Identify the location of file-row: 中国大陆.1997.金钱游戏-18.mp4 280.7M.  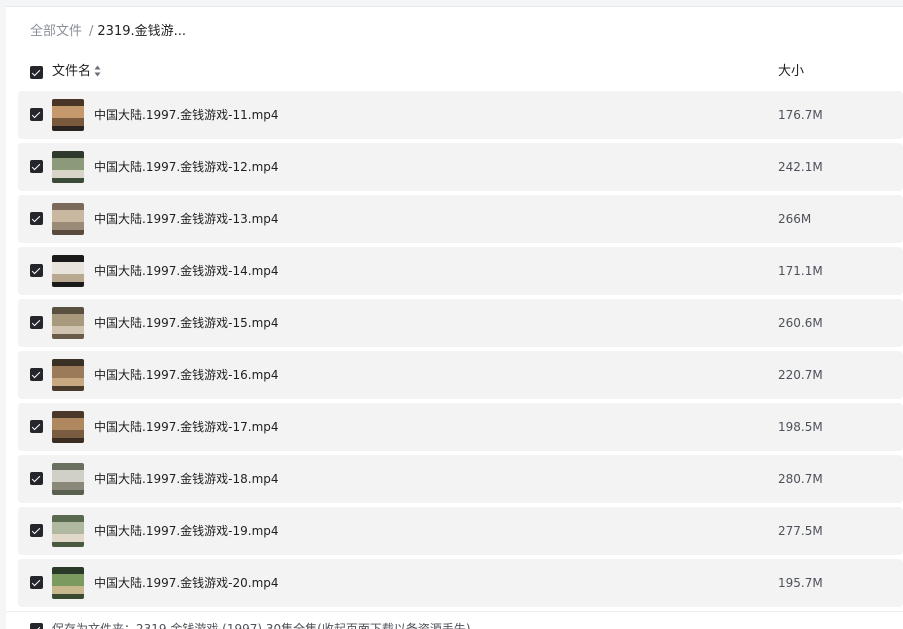
(460, 479).